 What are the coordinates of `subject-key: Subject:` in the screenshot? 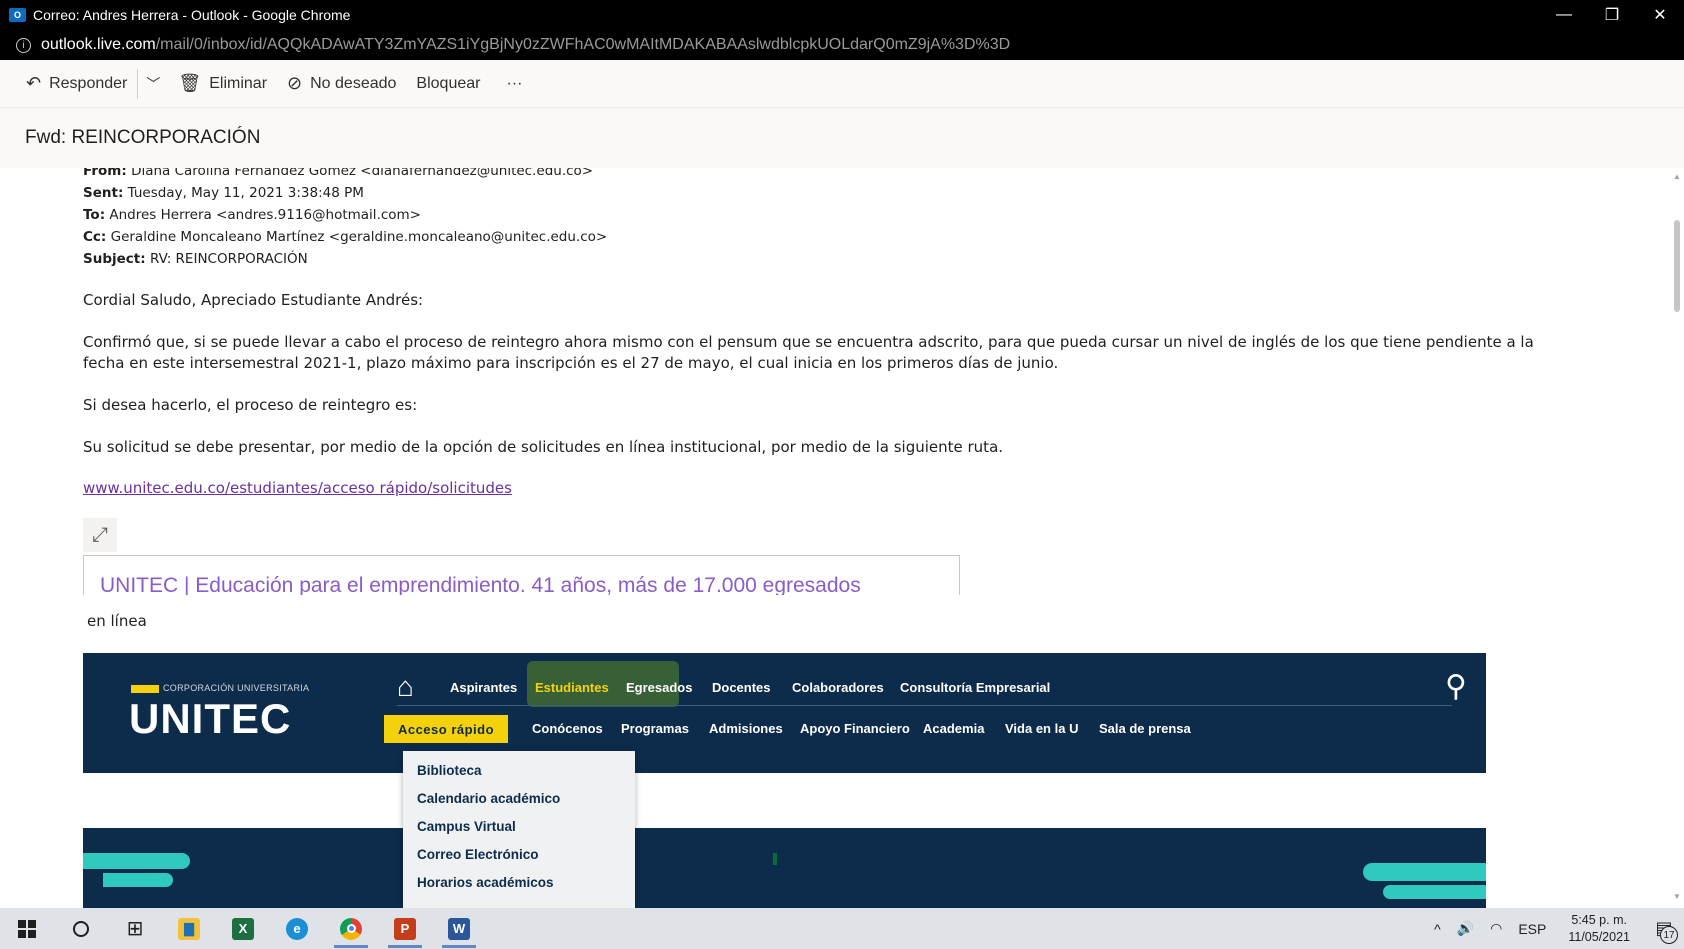 It's located at (114, 259).